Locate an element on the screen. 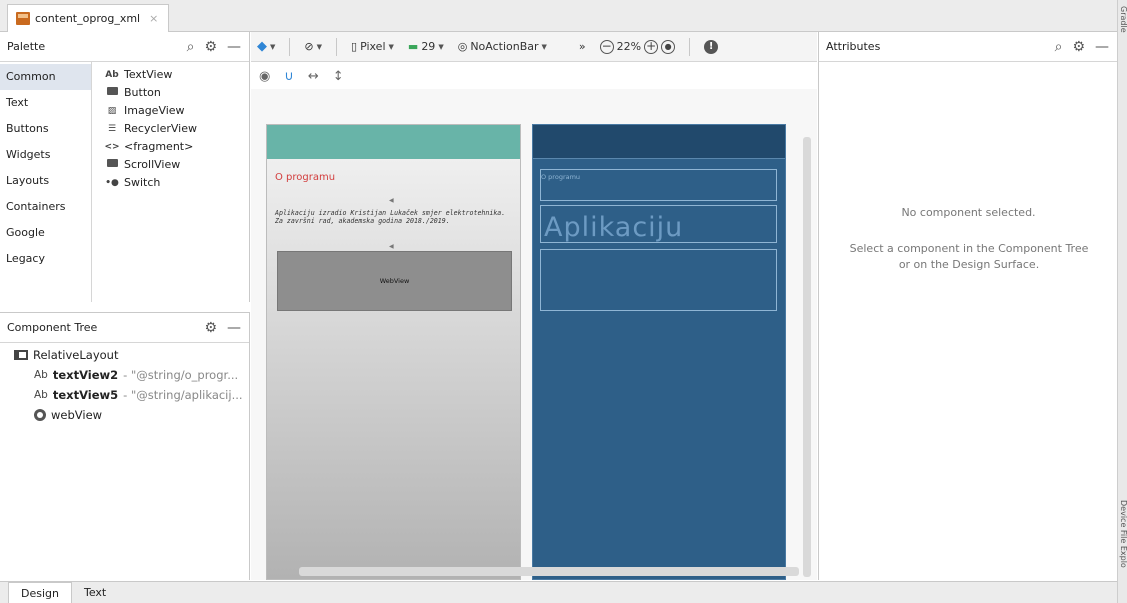 The height and width of the screenshot is (603, 1127). tree-node-name: webView is located at coordinates (77, 415).